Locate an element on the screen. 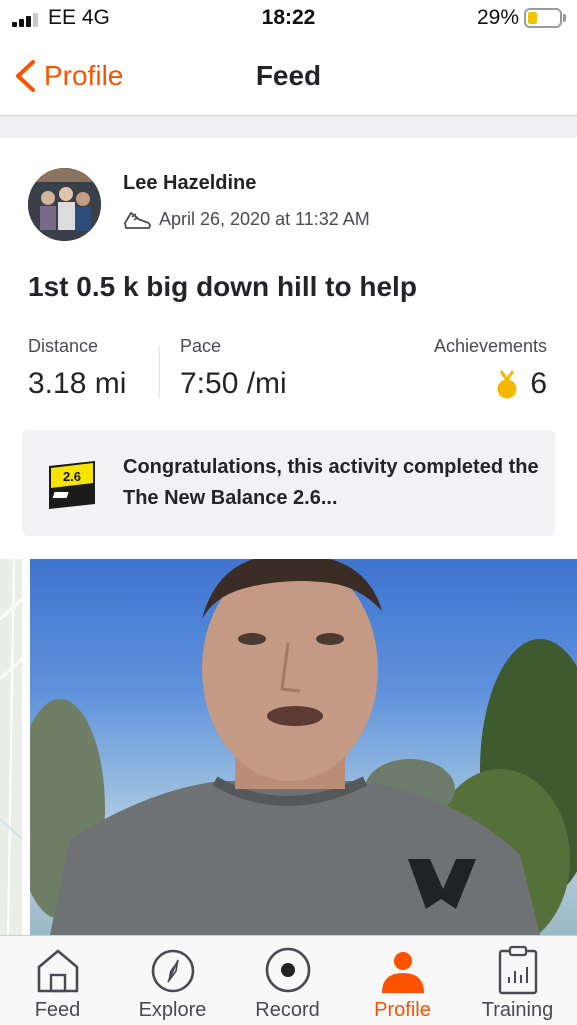  tab-record: Record is located at coordinates (287, 980).